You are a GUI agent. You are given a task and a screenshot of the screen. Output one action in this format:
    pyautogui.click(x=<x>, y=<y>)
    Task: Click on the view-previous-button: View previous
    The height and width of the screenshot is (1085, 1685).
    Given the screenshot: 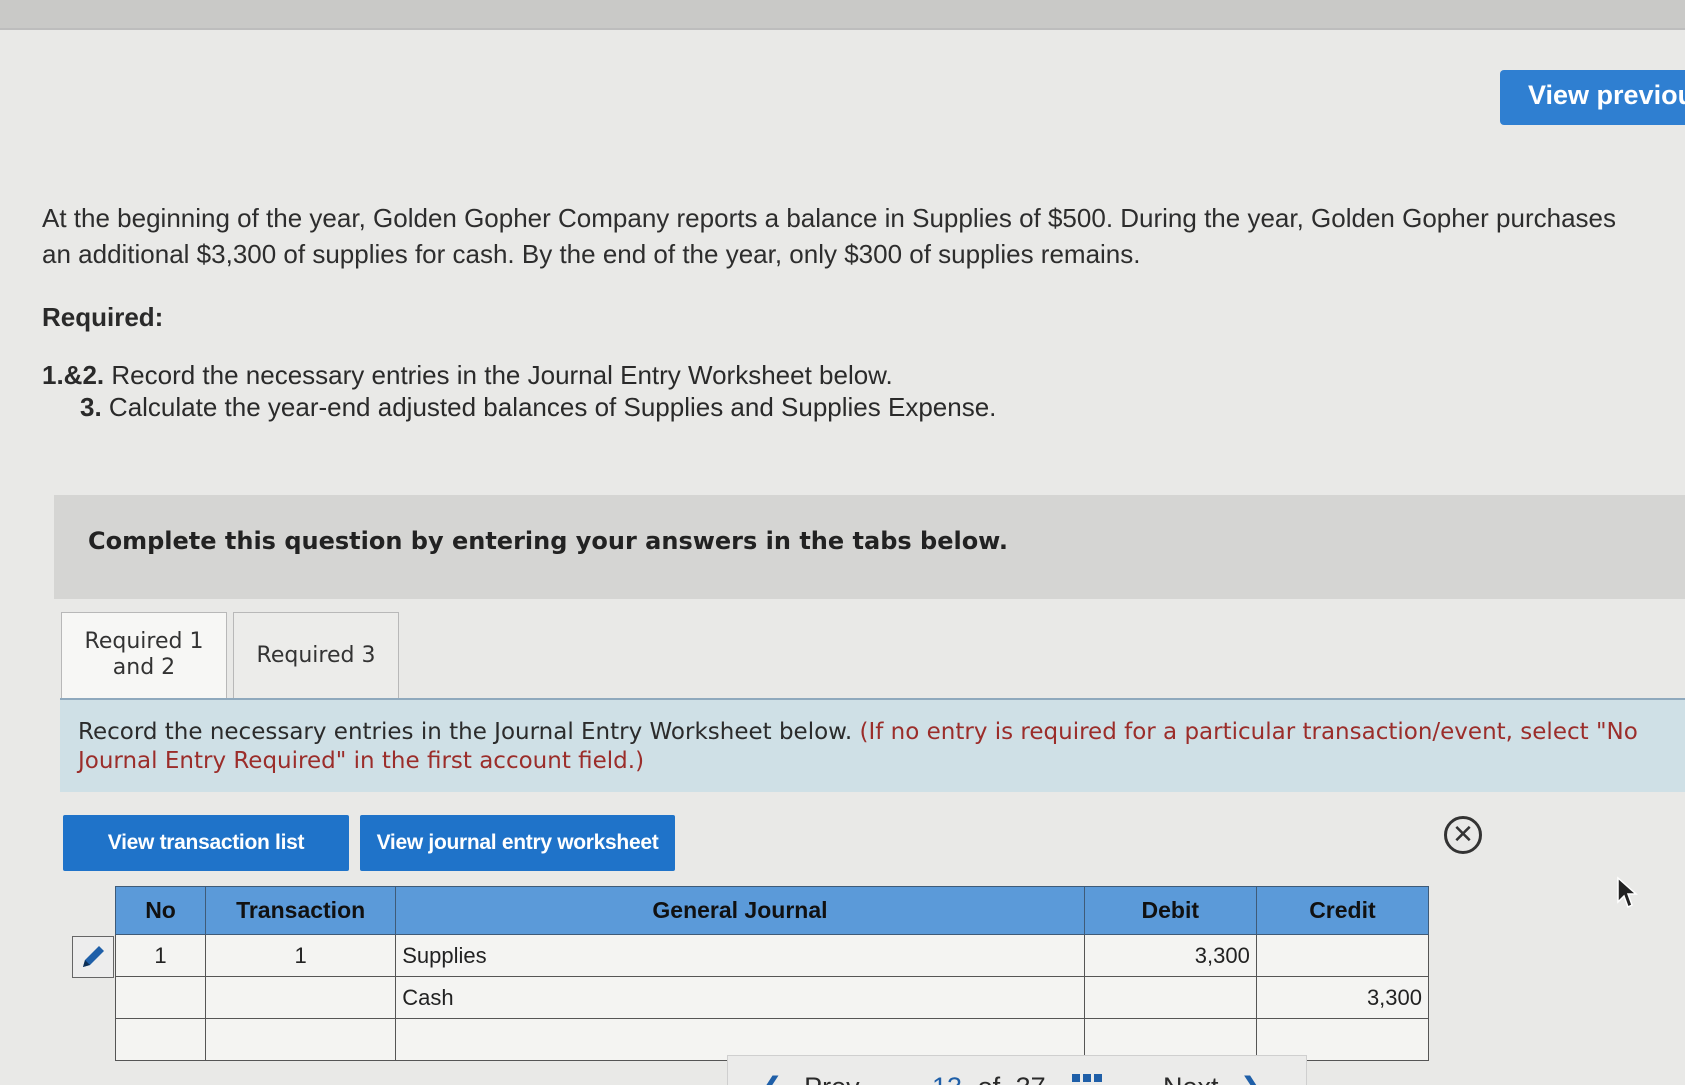 What is the action you would take?
    pyautogui.click(x=1592, y=97)
    